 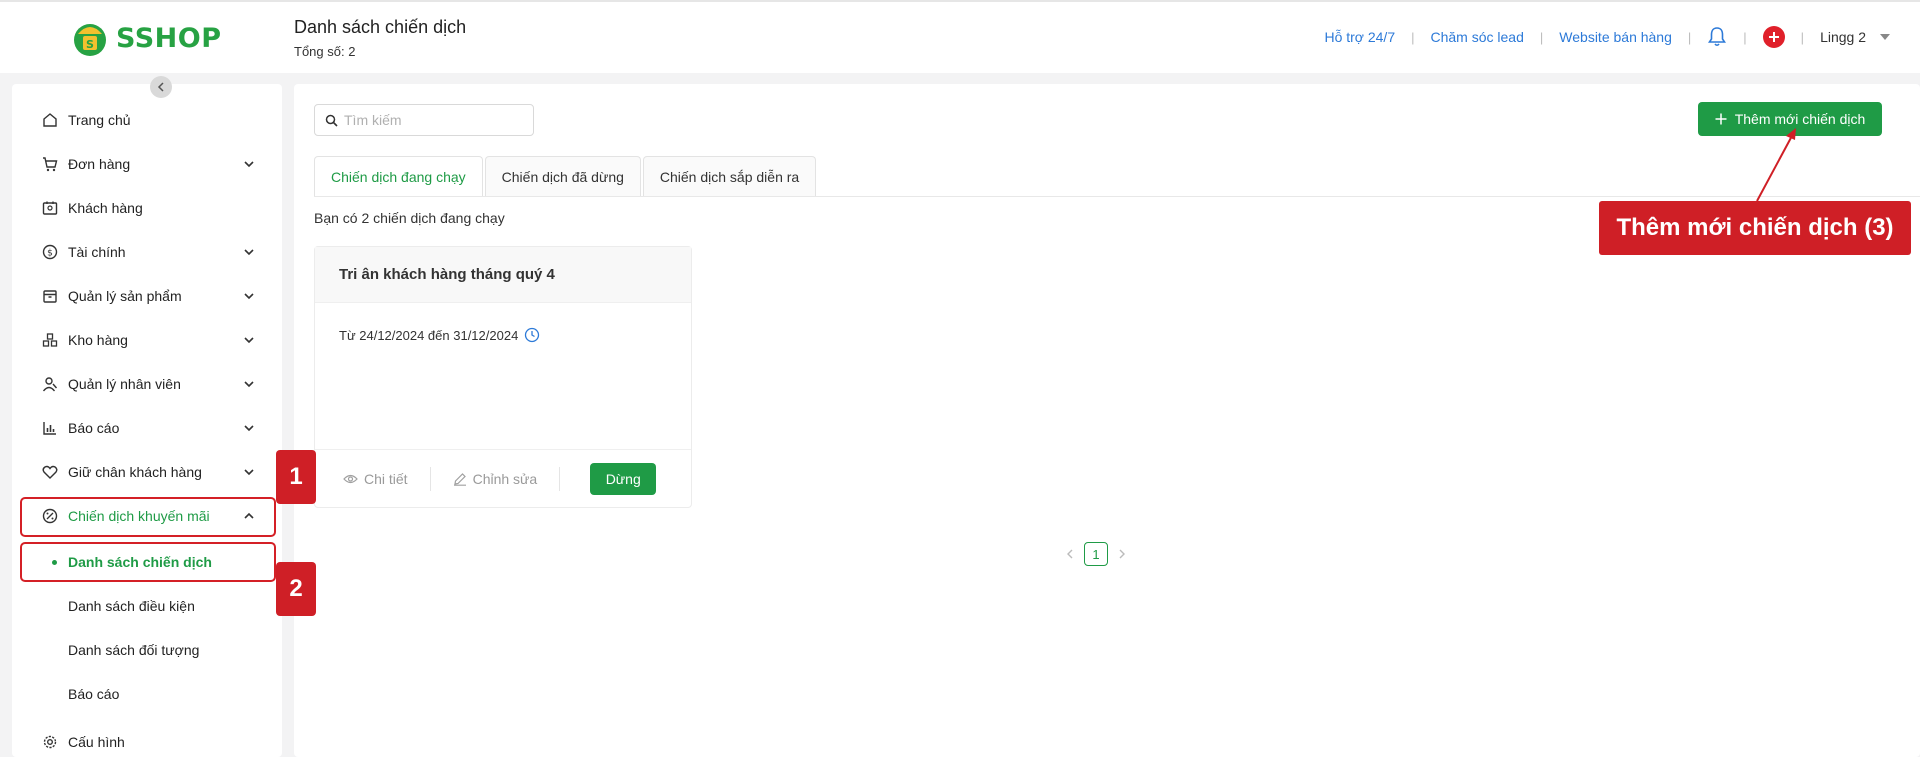 What do you see at coordinates (148, 562) in the screenshot?
I see `highlight-campaign-list` at bounding box center [148, 562].